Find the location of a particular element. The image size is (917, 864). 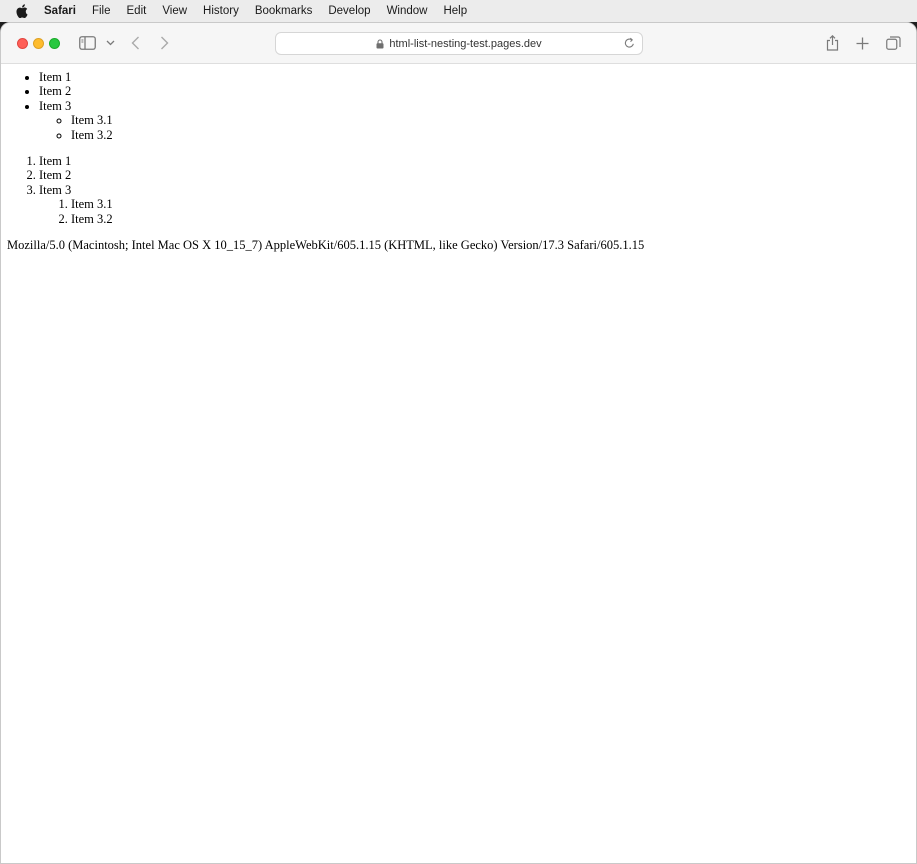

tab-overview-icon is located at coordinates (893, 43).